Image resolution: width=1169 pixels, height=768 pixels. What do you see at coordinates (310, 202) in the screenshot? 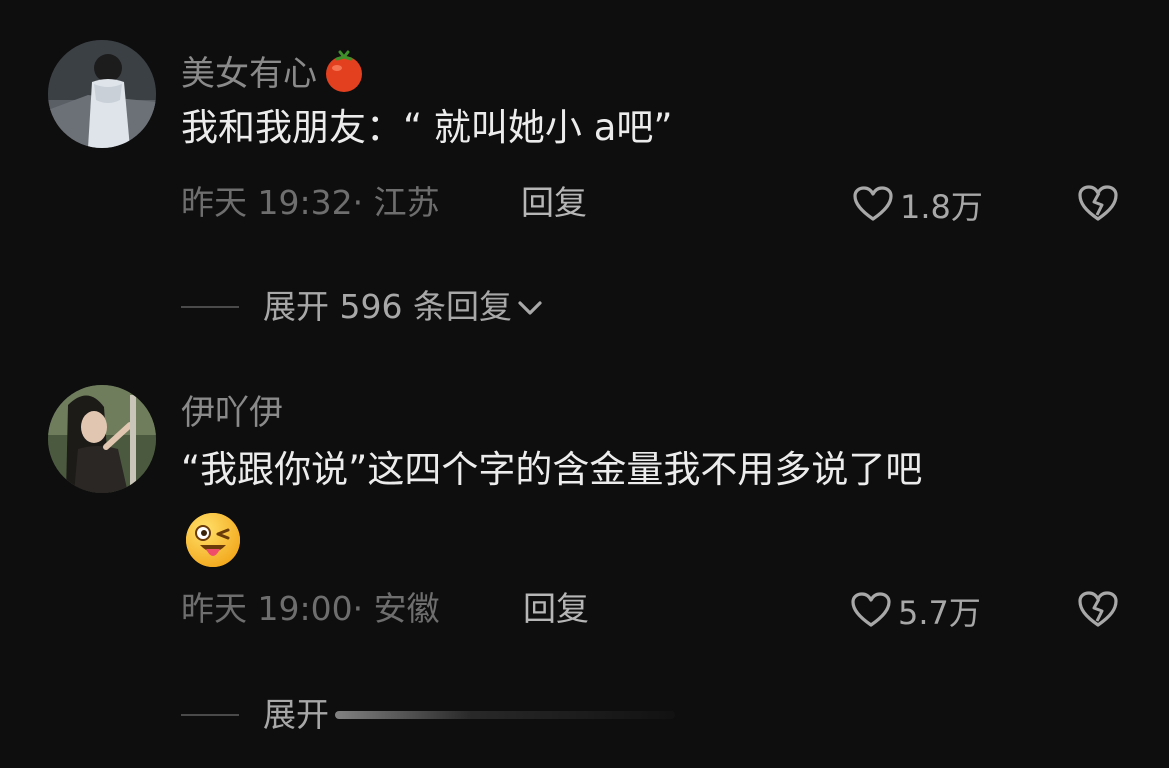
I see `comment-meta: 昨天 19:32· 江苏` at bounding box center [310, 202].